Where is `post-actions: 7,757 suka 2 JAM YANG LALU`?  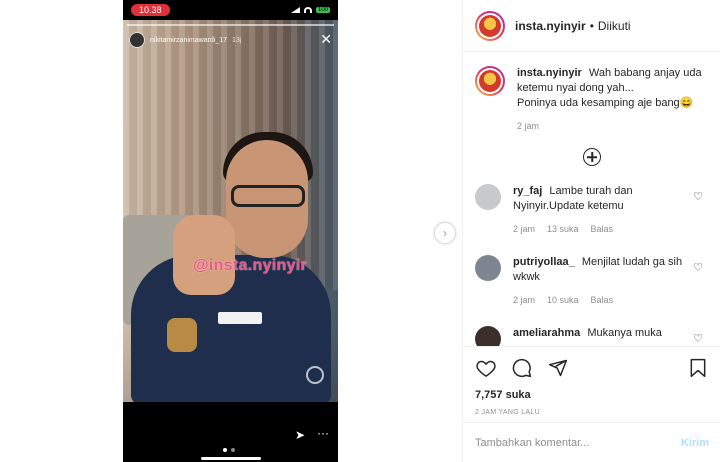
post-actions: 7,757 suka 2 JAM YANG LALU is located at coordinates (591, 381).